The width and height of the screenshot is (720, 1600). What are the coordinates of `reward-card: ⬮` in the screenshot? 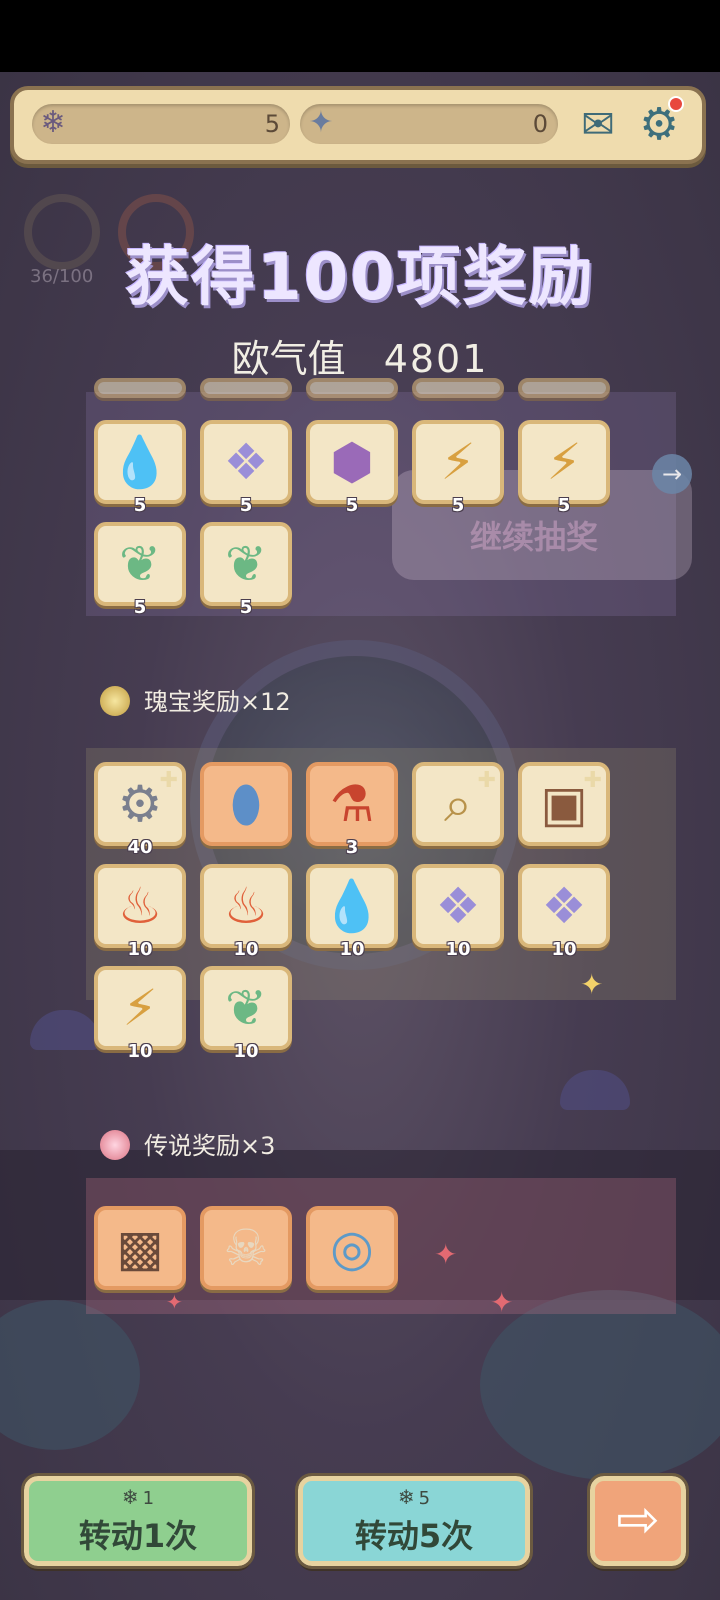 It's located at (246, 804).